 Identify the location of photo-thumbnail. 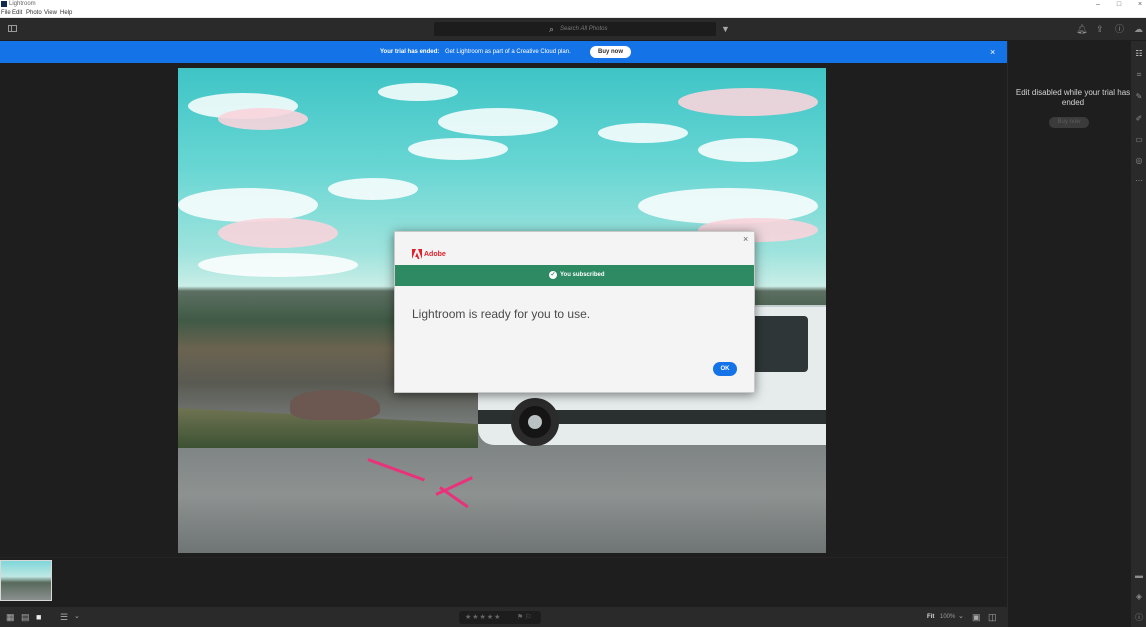
(26, 580).